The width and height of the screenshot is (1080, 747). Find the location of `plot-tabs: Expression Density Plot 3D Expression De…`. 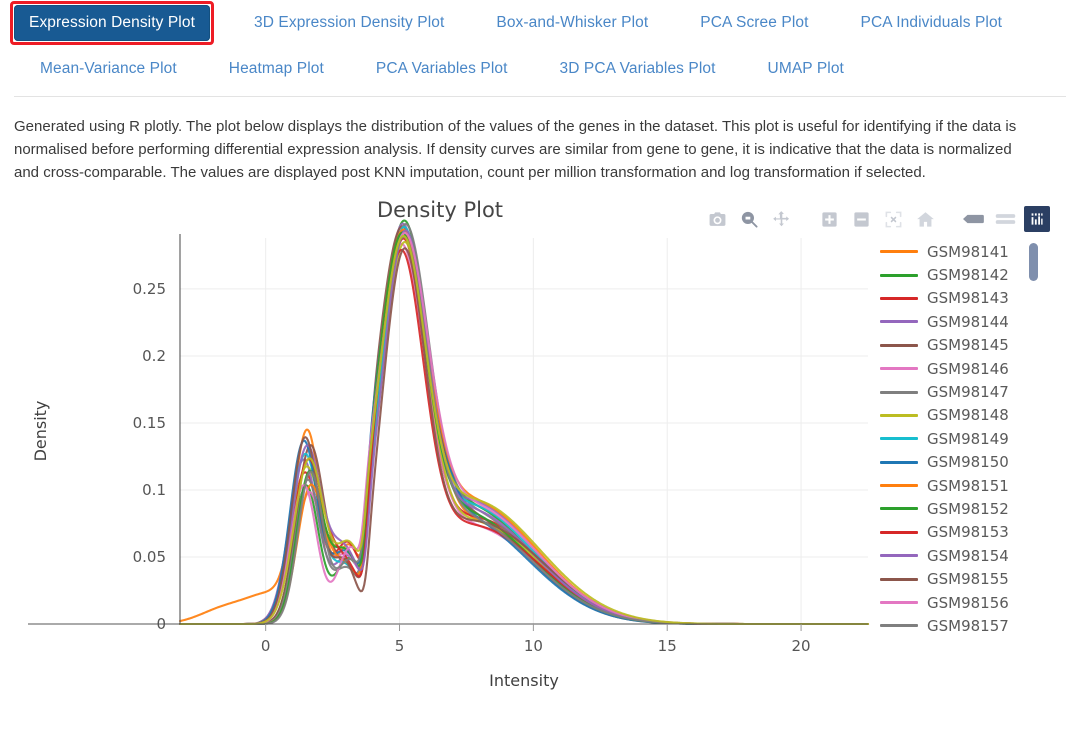

plot-tabs: Expression Density Plot 3D Expression De… is located at coordinates (540, 48).